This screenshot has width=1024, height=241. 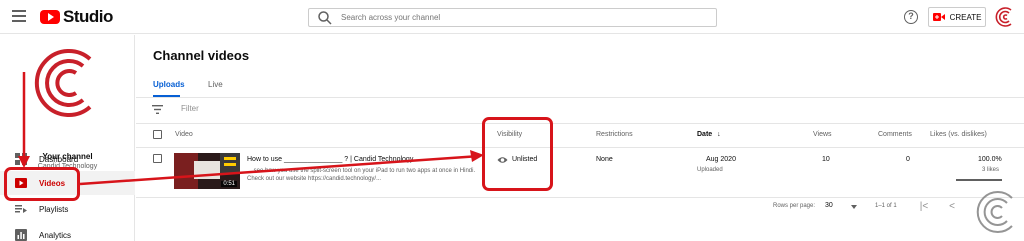 What do you see at coordinates (994, 212) in the screenshot?
I see `candid-watermark-logo` at bounding box center [994, 212].